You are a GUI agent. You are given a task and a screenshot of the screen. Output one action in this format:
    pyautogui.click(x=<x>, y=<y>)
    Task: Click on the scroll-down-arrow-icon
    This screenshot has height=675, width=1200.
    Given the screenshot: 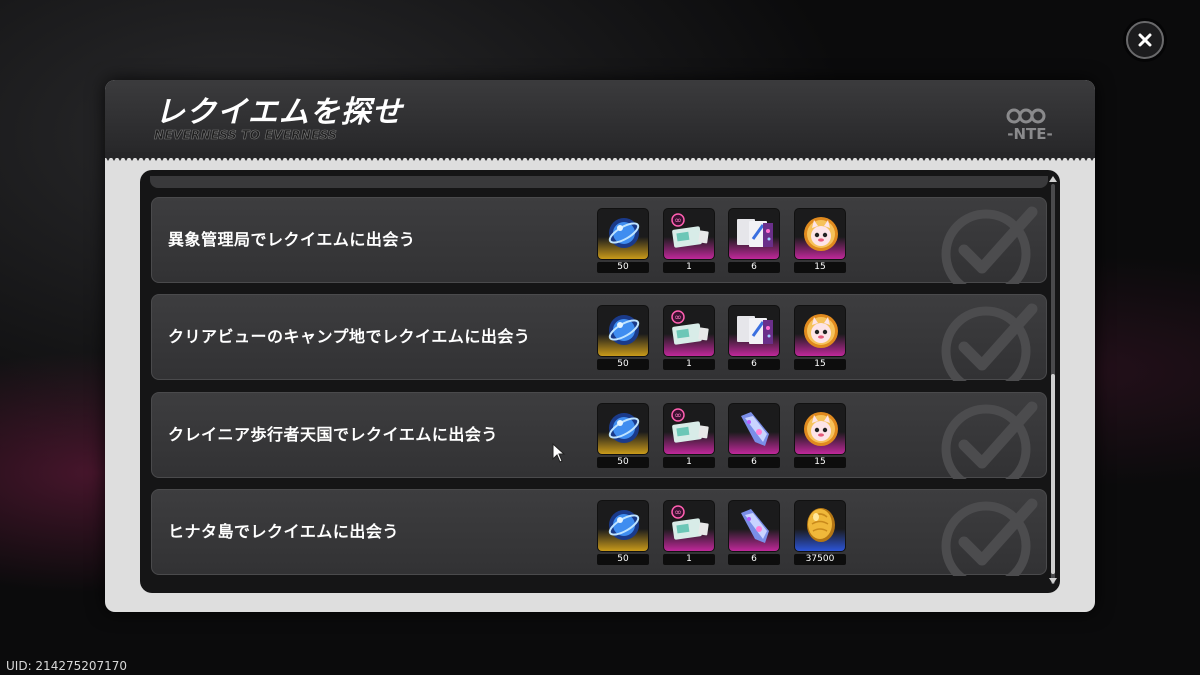 What is the action you would take?
    pyautogui.click(x=1053, y=581)
    